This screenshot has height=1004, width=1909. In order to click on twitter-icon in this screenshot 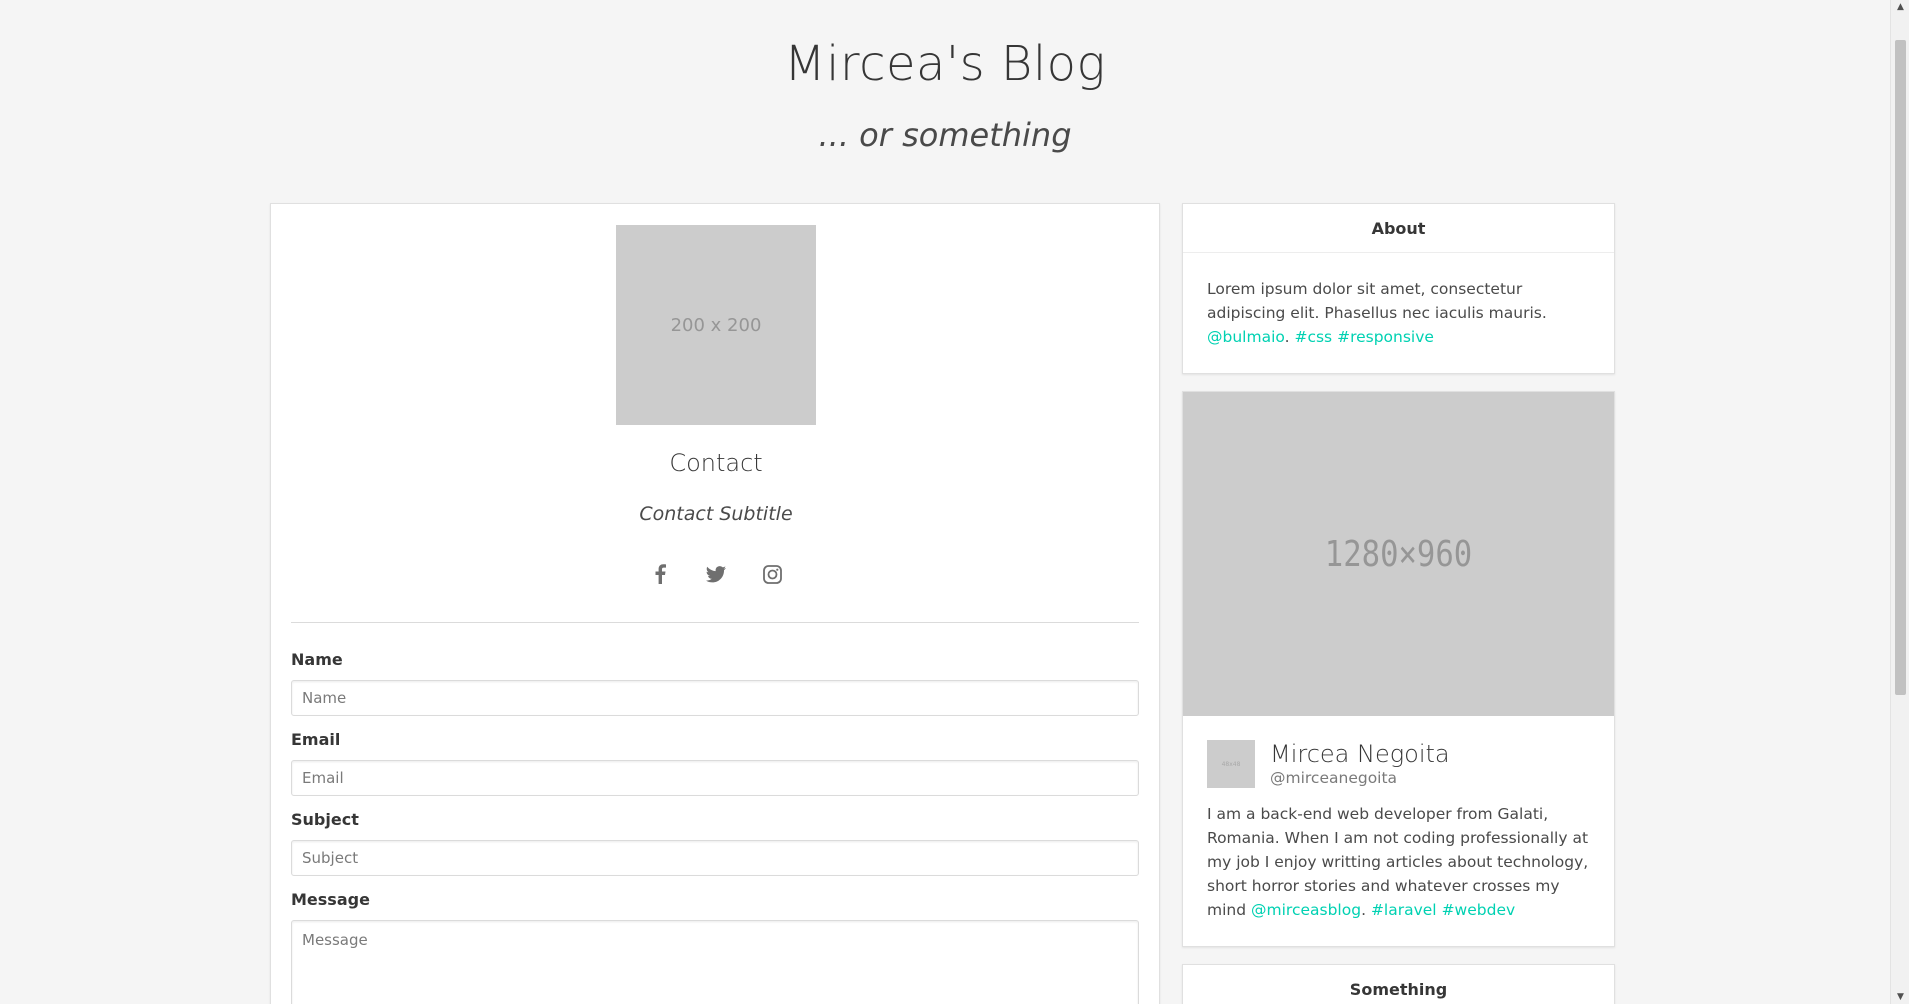, I will do `click(716, 574)`.